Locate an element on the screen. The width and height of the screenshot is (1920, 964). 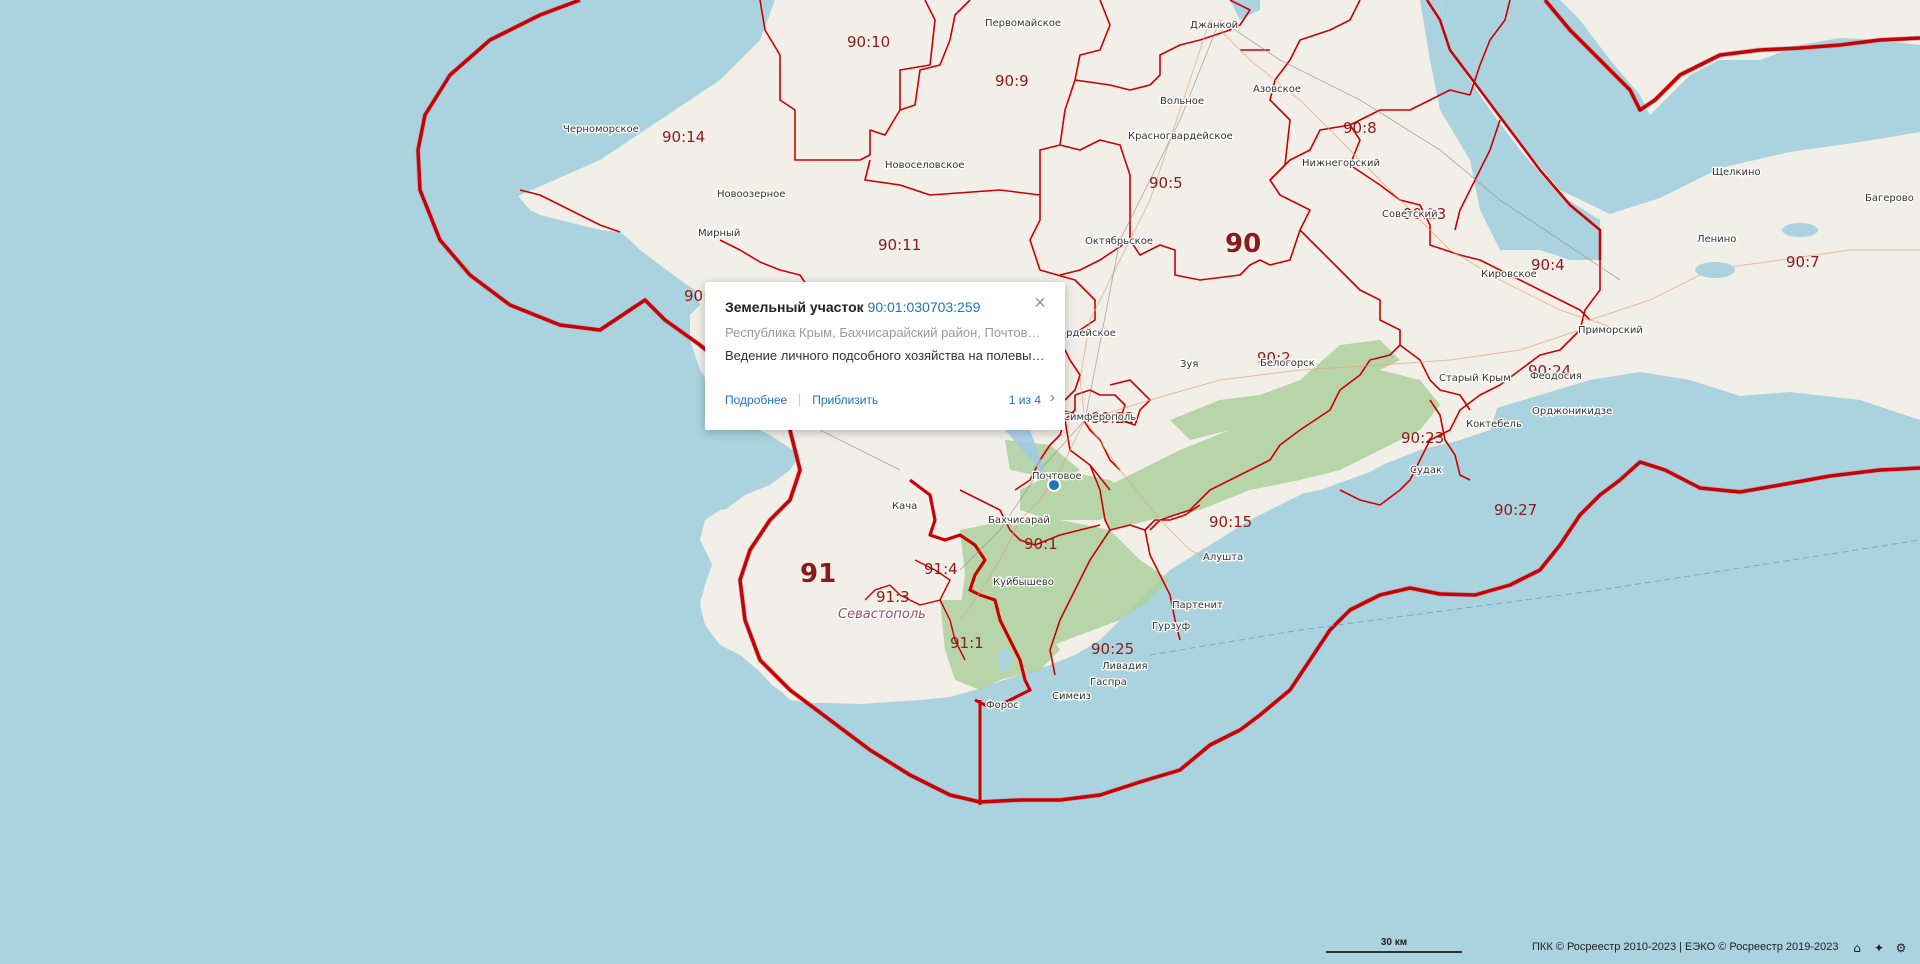
place-label: Азовское is located at coordinates (1277, 89).